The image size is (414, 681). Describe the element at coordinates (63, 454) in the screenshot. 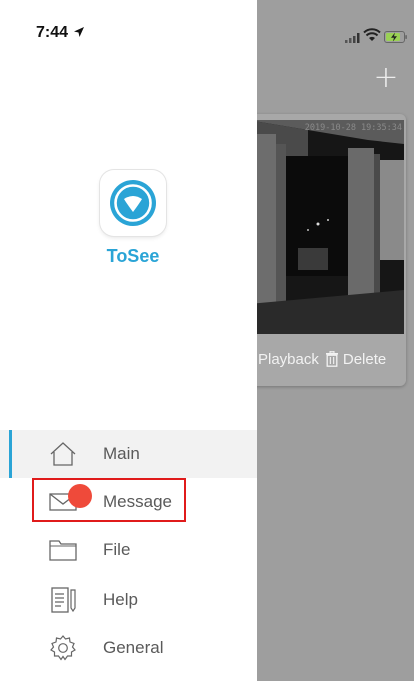

I see `home-icon` at that location.